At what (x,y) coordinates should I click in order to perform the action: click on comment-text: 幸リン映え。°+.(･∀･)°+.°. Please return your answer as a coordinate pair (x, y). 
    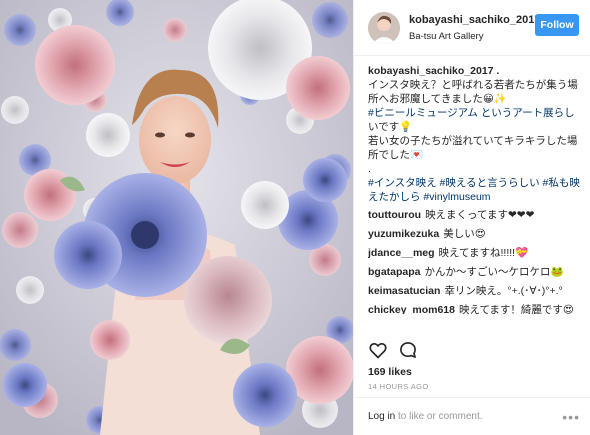
    Looking at the image, I should click on (503, 291).